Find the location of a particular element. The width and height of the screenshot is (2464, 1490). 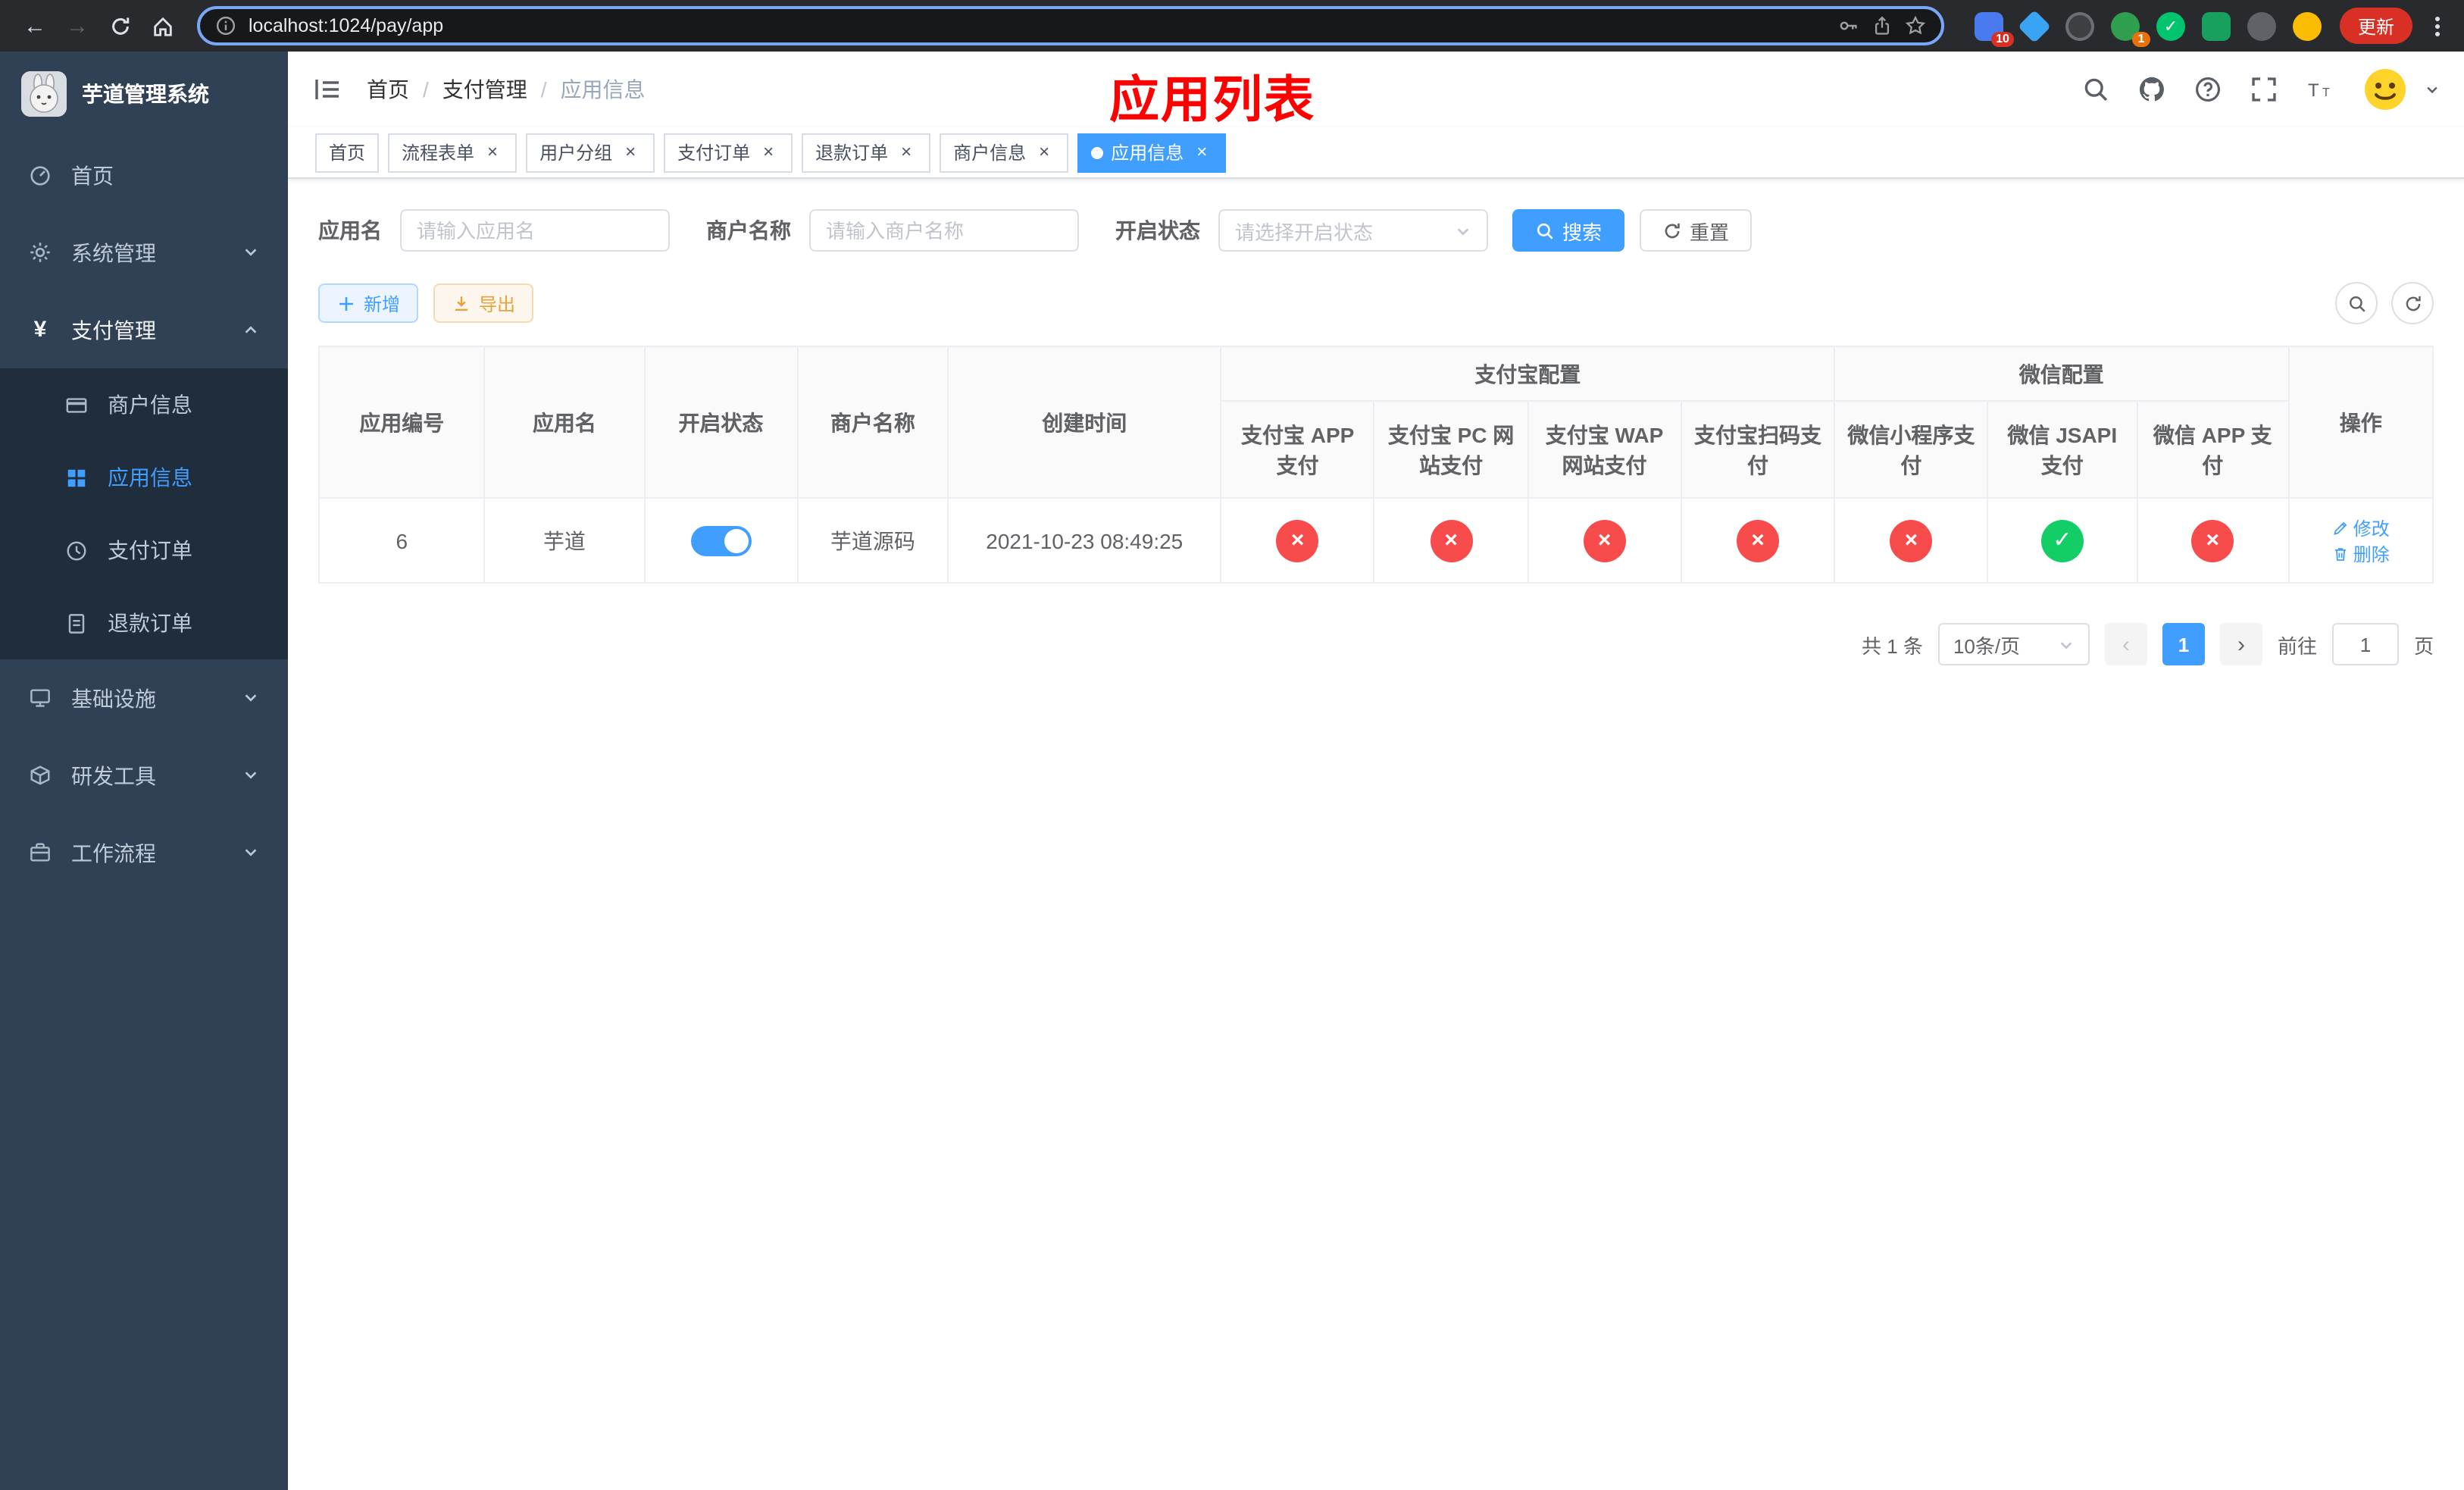

search-icon is located at coordinates (2095, 89).